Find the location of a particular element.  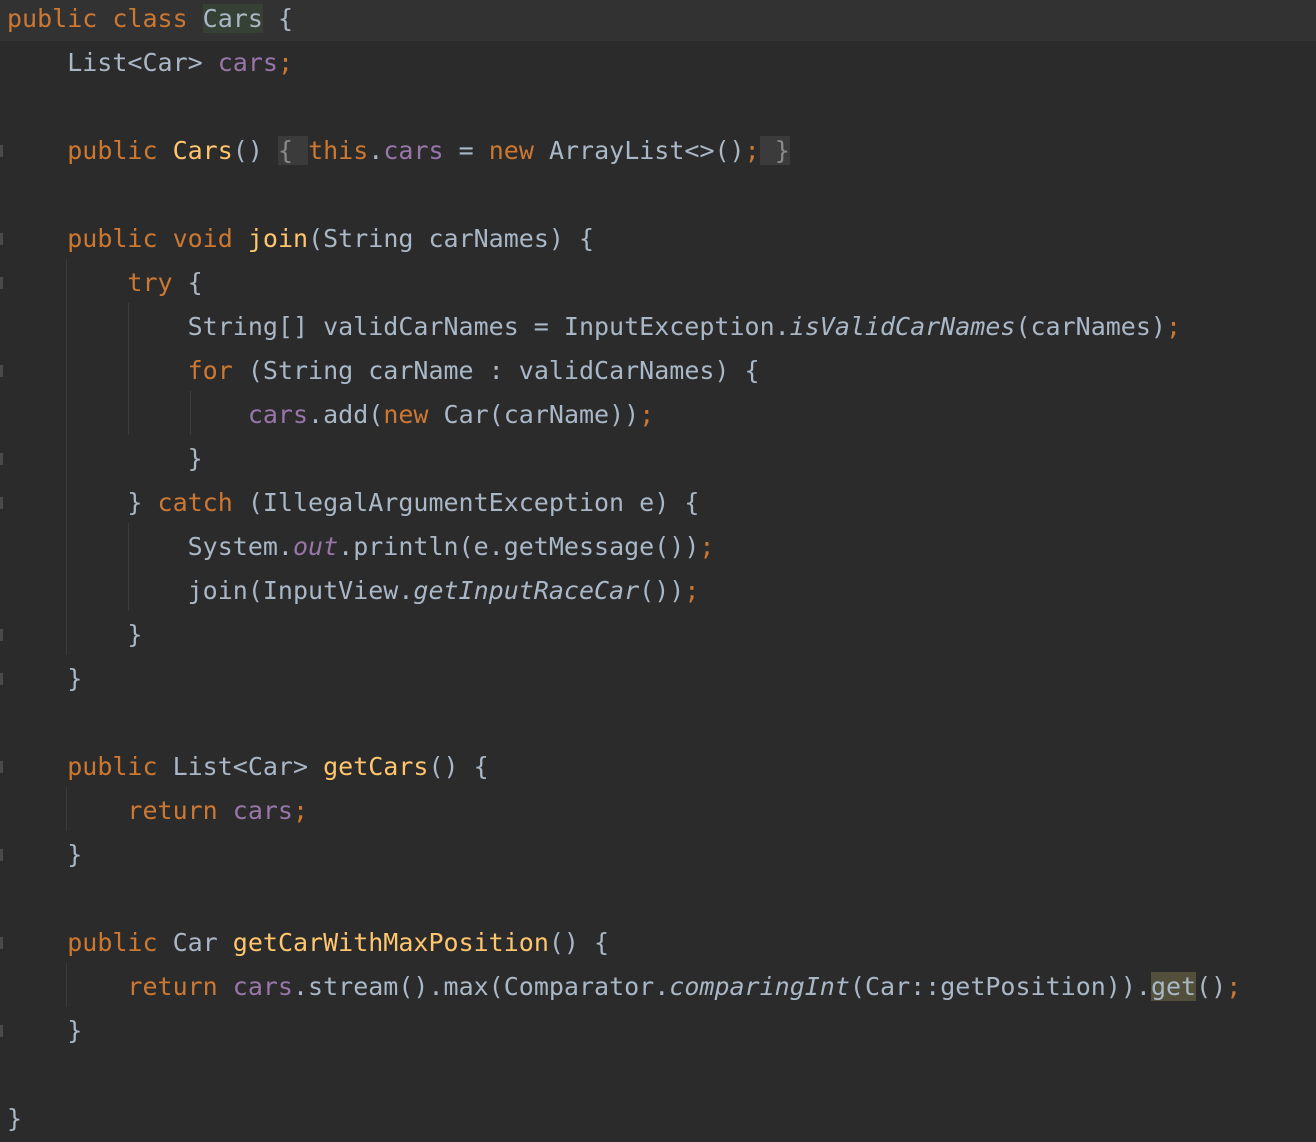

code-token: .stream().max(Comparator. is located at coordinates (481, 986).